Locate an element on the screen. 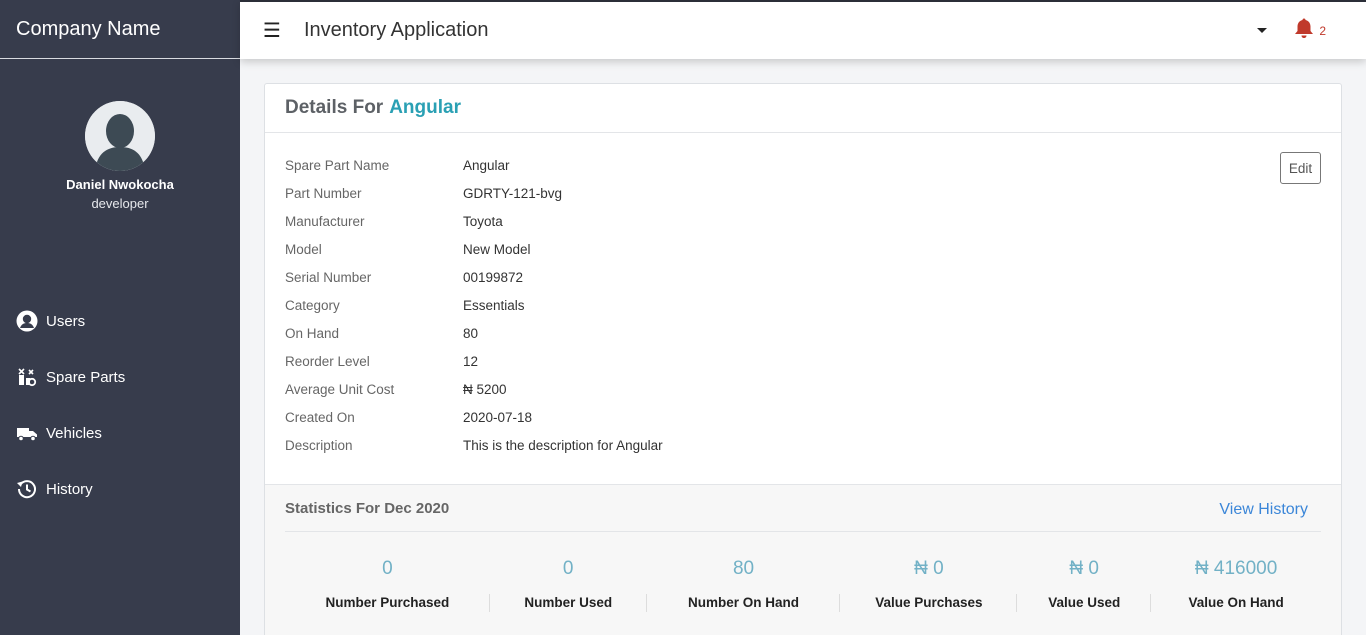 Image resolution: width=1366 pixels, height=635 pixels. statistics-header: Statistics For Dec 2020 View History is located at coordinates (803, 508).